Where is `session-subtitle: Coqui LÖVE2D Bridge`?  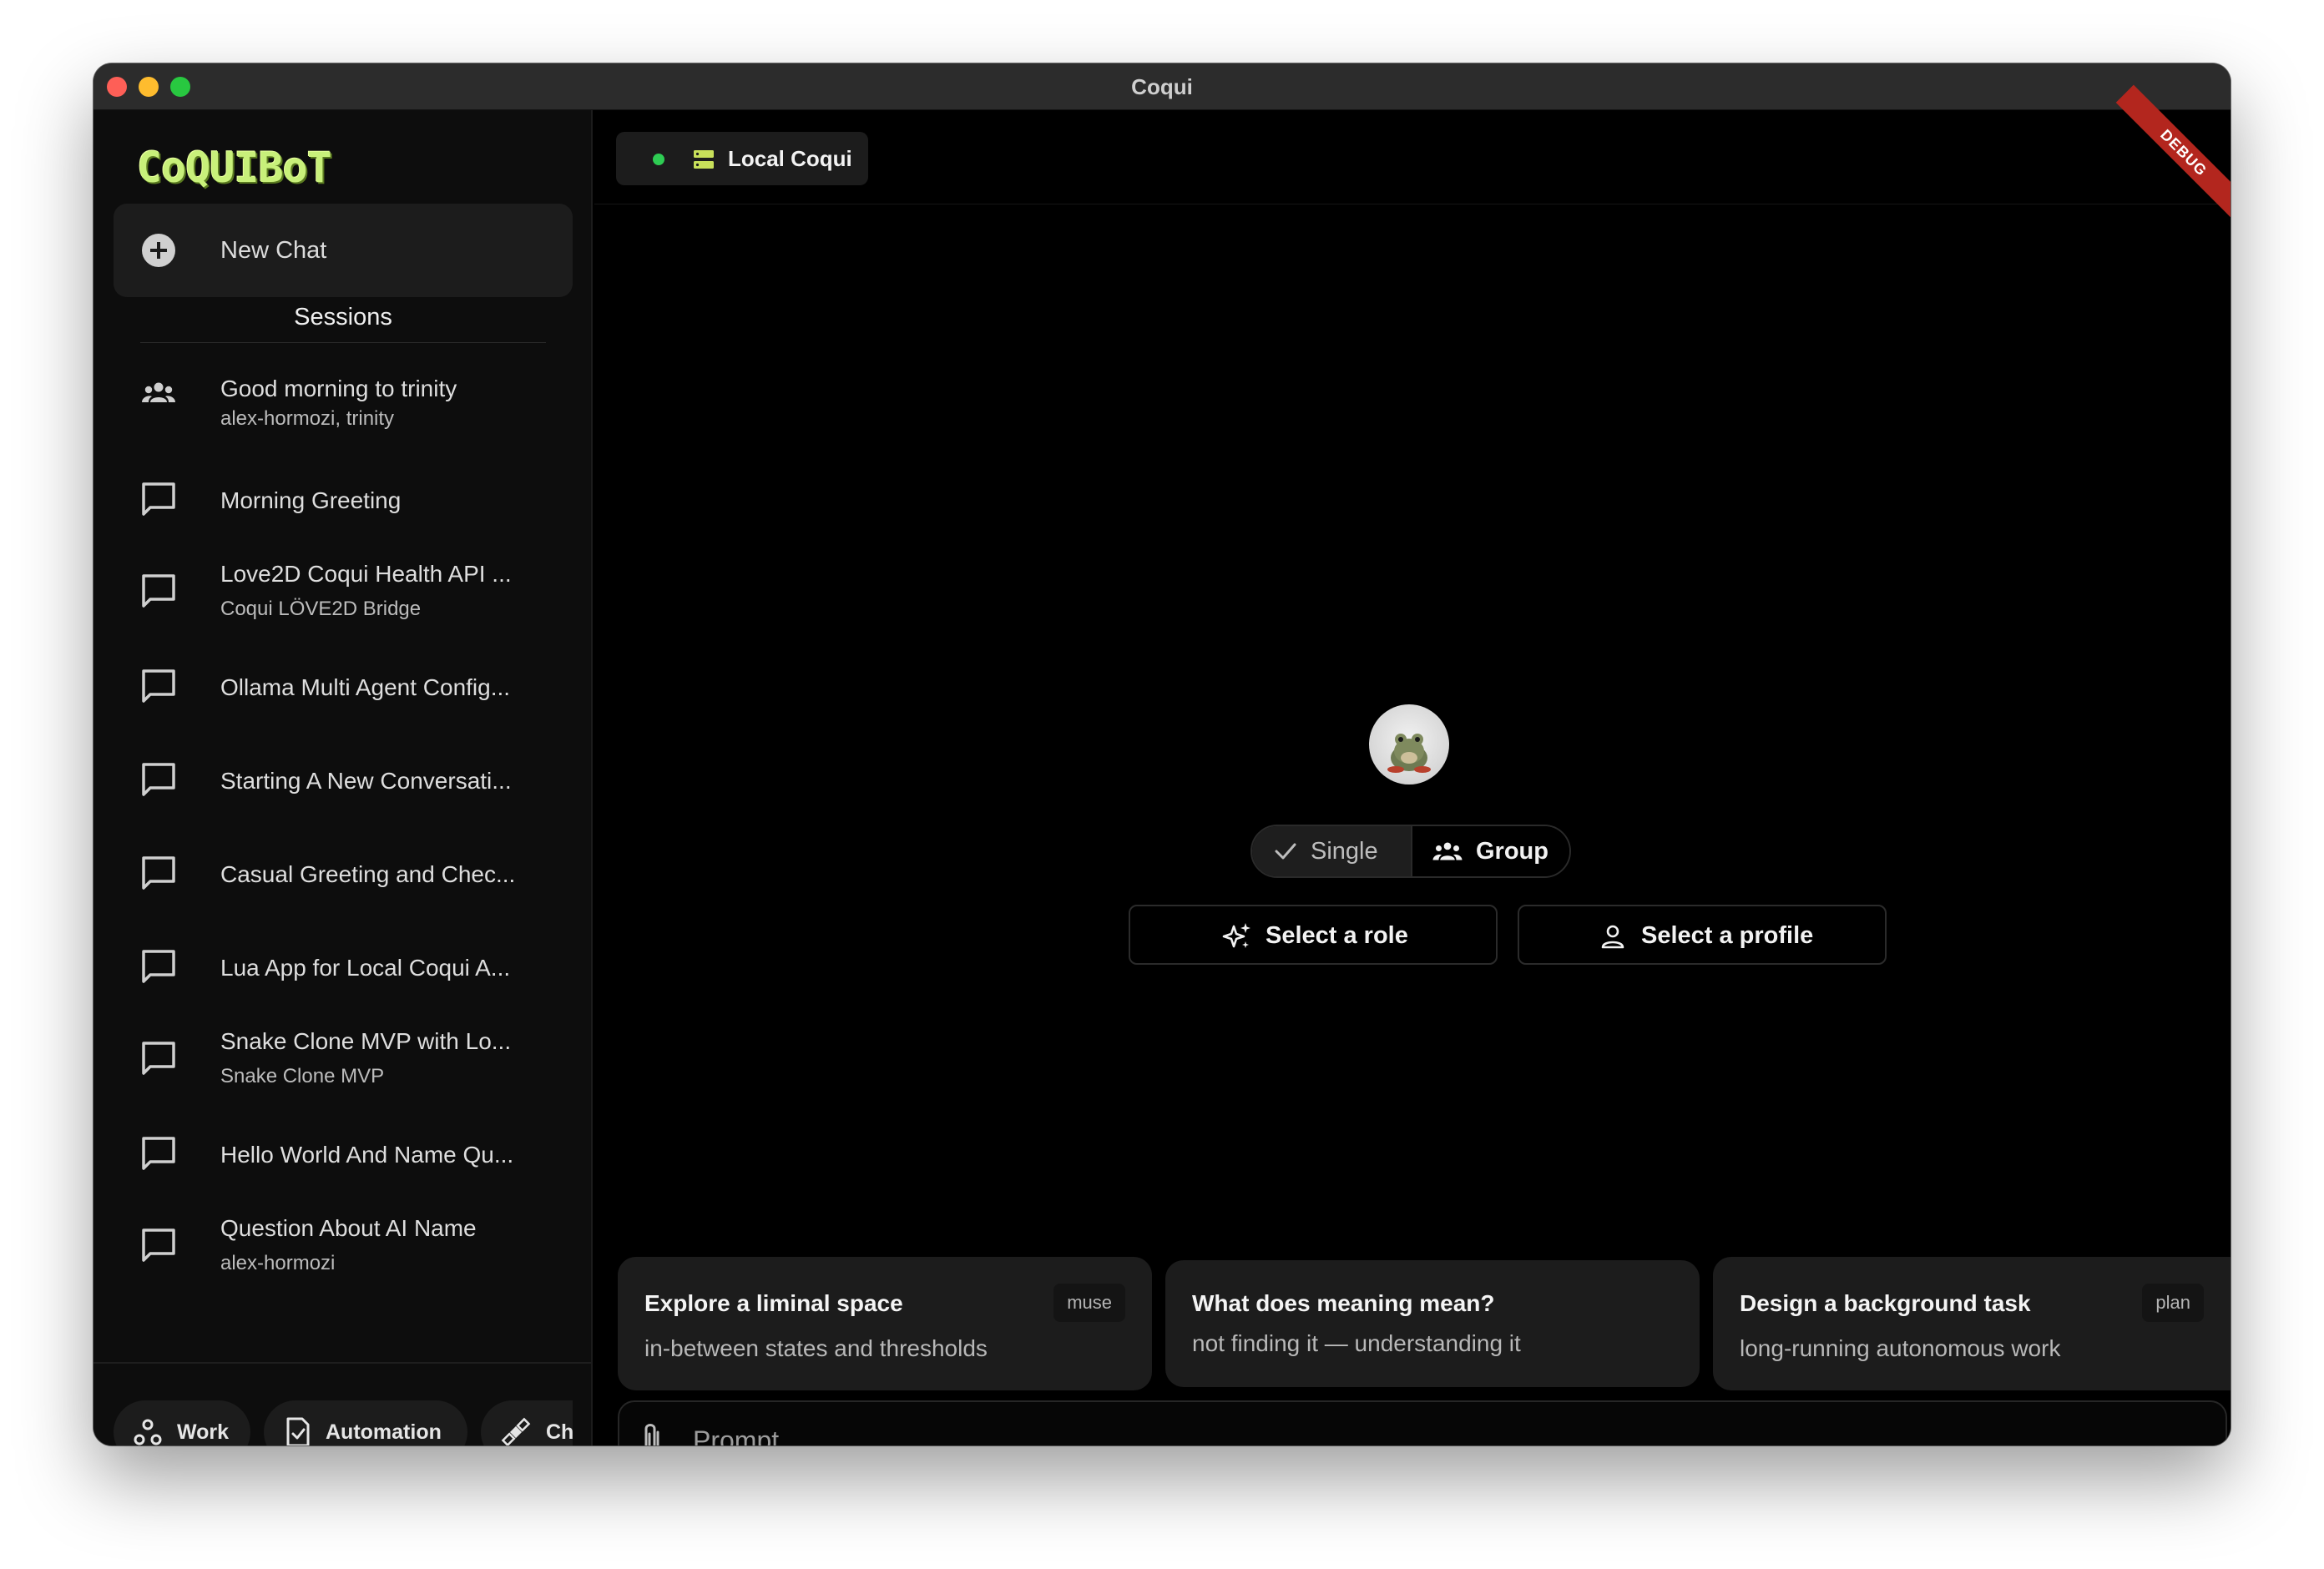 session-subtitle: Coqui LÖVE2D Bridge is located at coordinates (321, 609).